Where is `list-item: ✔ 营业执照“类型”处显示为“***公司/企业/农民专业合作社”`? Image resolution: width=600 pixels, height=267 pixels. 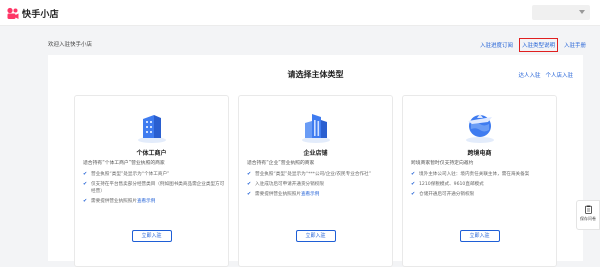 list-item: ✔ 营业执照“类型”处显示为“***公司/企业/农民专业合作社” is located at coordinates (309, 174).